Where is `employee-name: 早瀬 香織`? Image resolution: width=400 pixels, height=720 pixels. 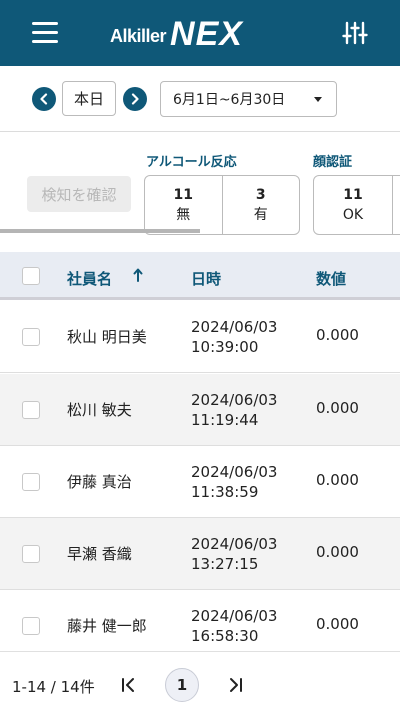 employee-name: 早瀬 香織 is located at coordinates (99, 554).